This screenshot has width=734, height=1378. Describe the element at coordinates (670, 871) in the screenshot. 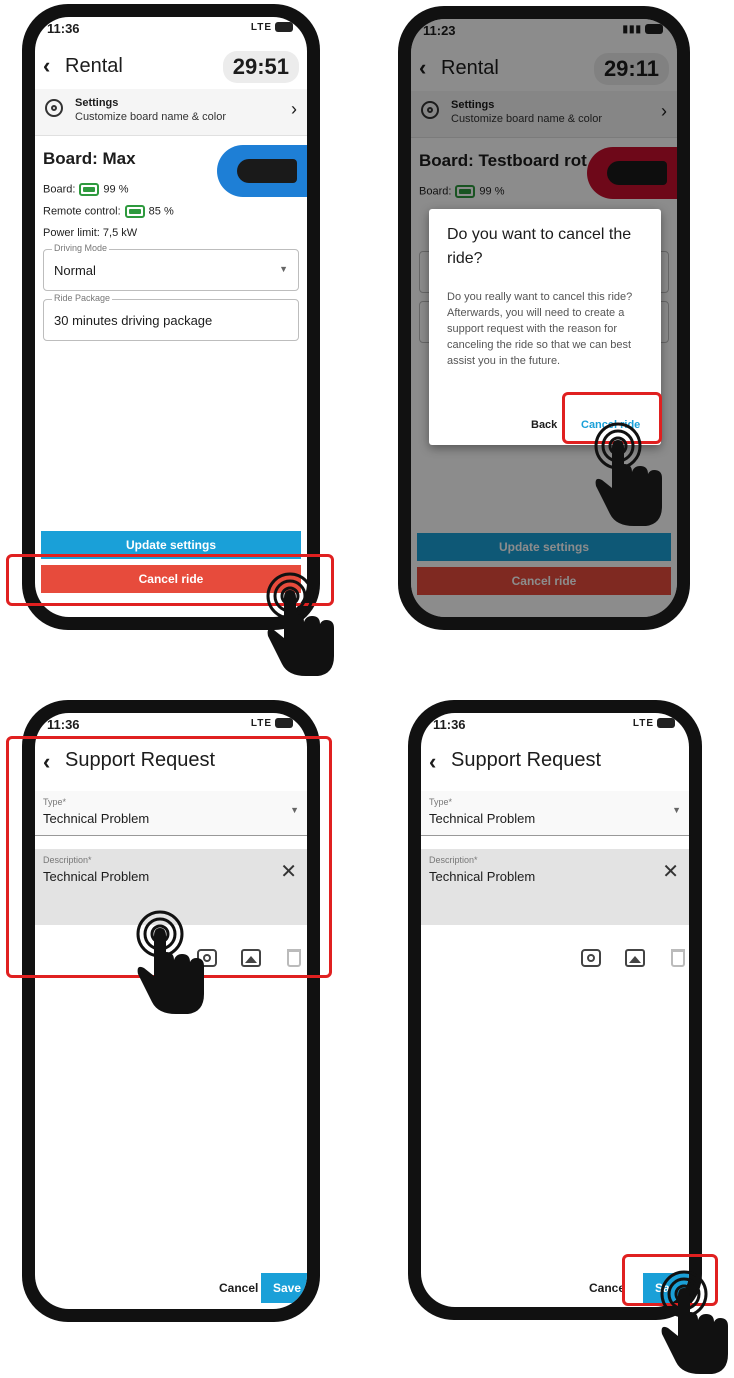

I see `clear-icon: ✕` at that location.